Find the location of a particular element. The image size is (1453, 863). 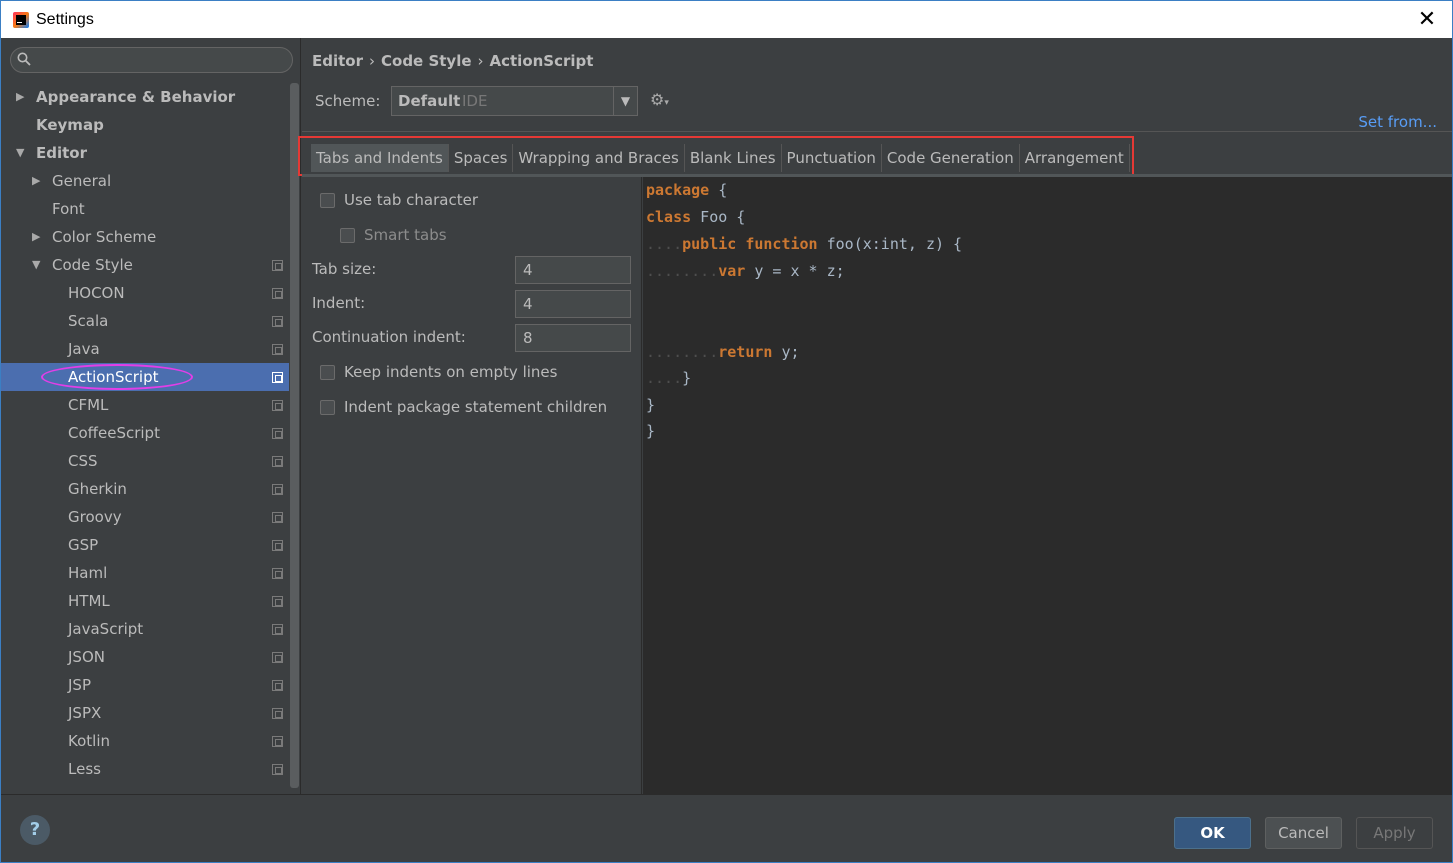

tree-item-color-scheme: ▶ Color Scheme is located at coordinates (145, 237).